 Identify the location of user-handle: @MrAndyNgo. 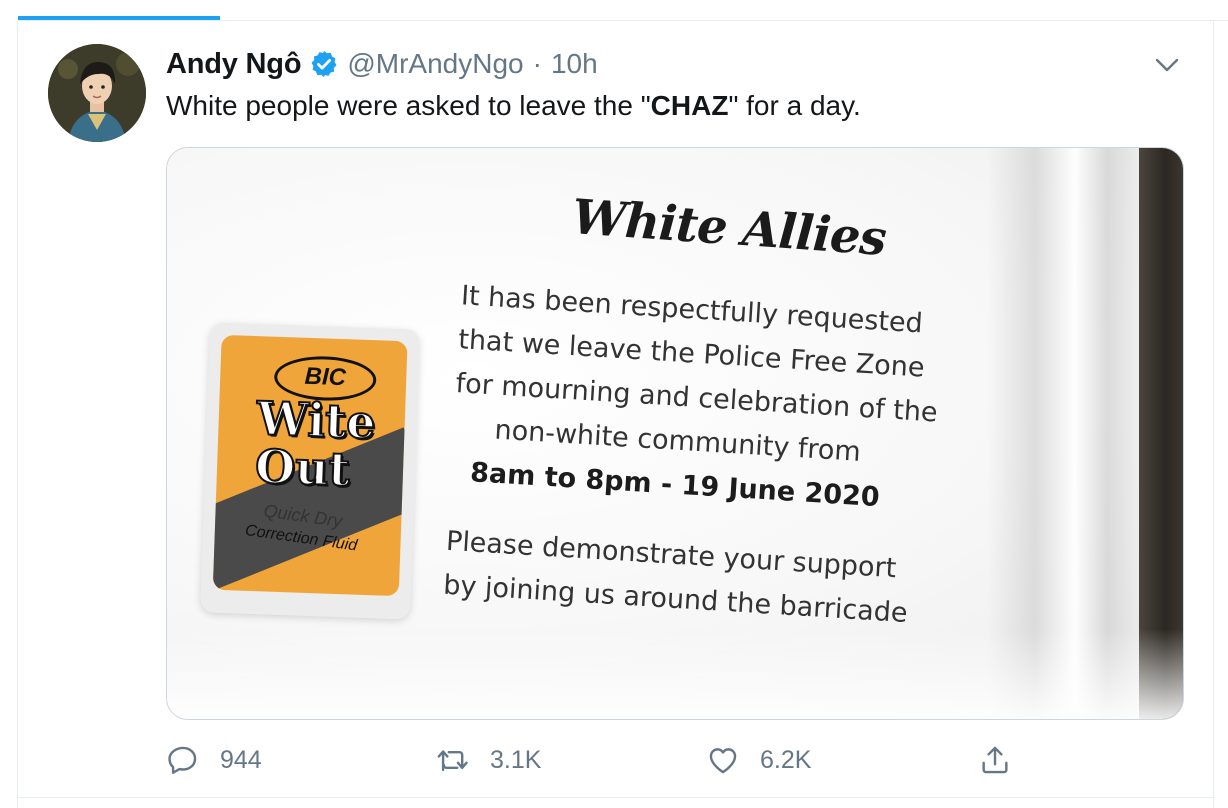
(435, 64).